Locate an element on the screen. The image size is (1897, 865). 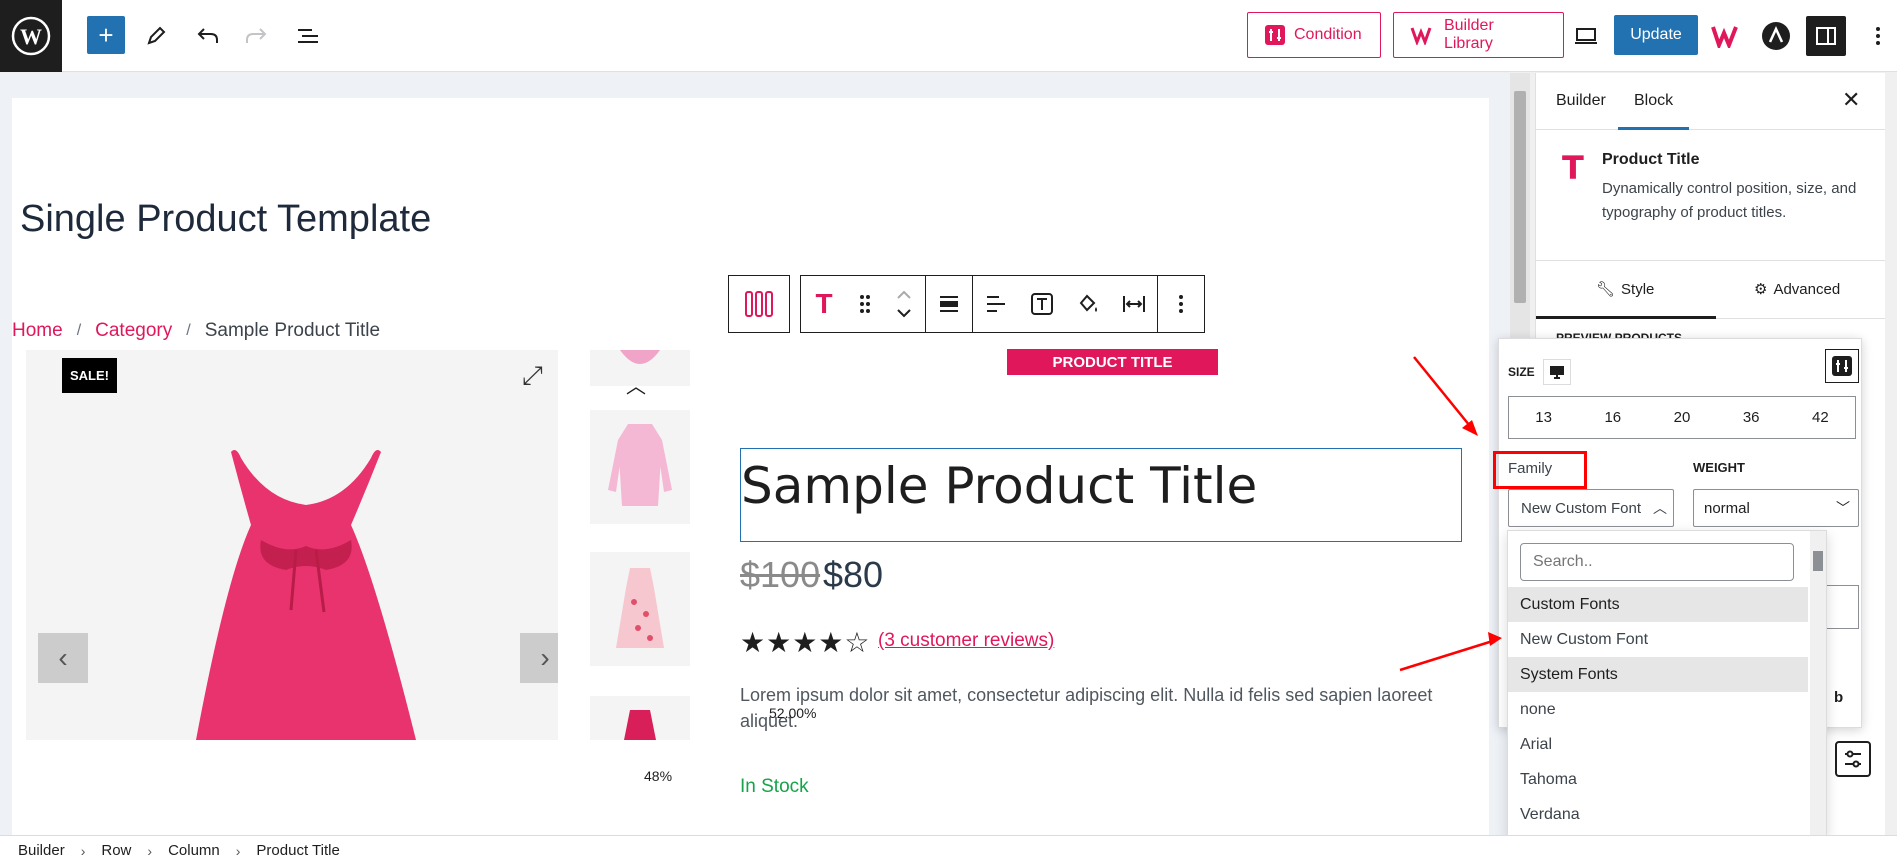
active-tab-indicator is located at coordinates (1626, 317).